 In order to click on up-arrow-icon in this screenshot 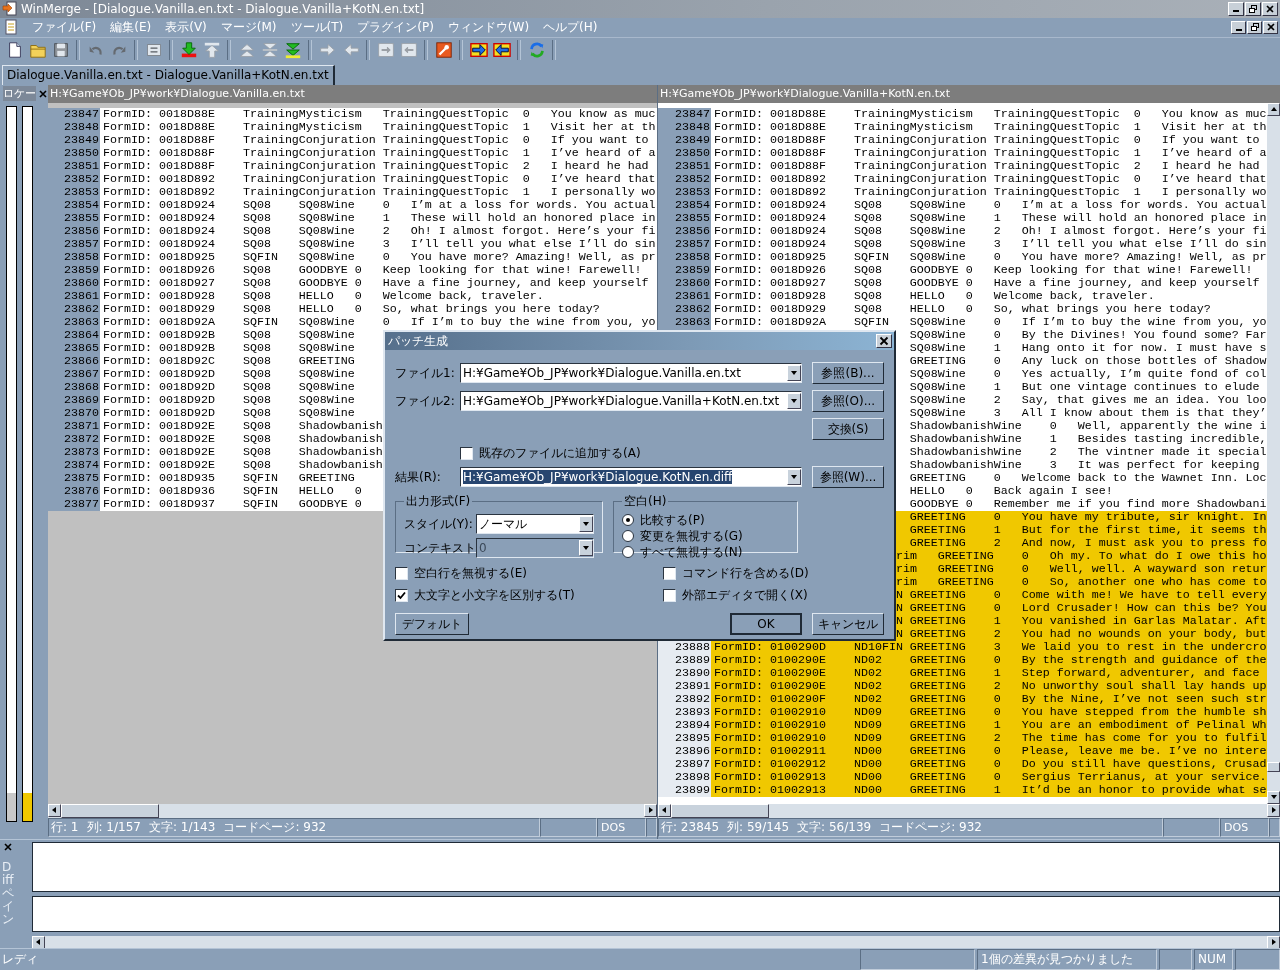, I will do `click(211, 49)`.